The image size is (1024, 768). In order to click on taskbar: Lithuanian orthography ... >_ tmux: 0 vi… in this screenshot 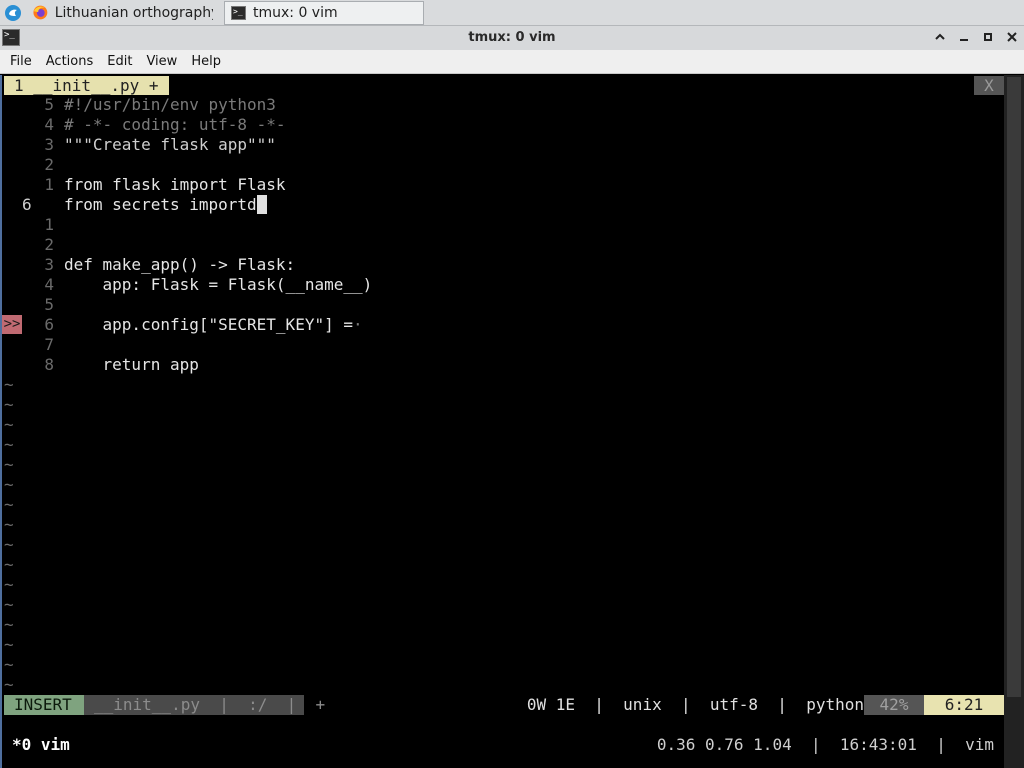, I will do `click(512, 13)`.